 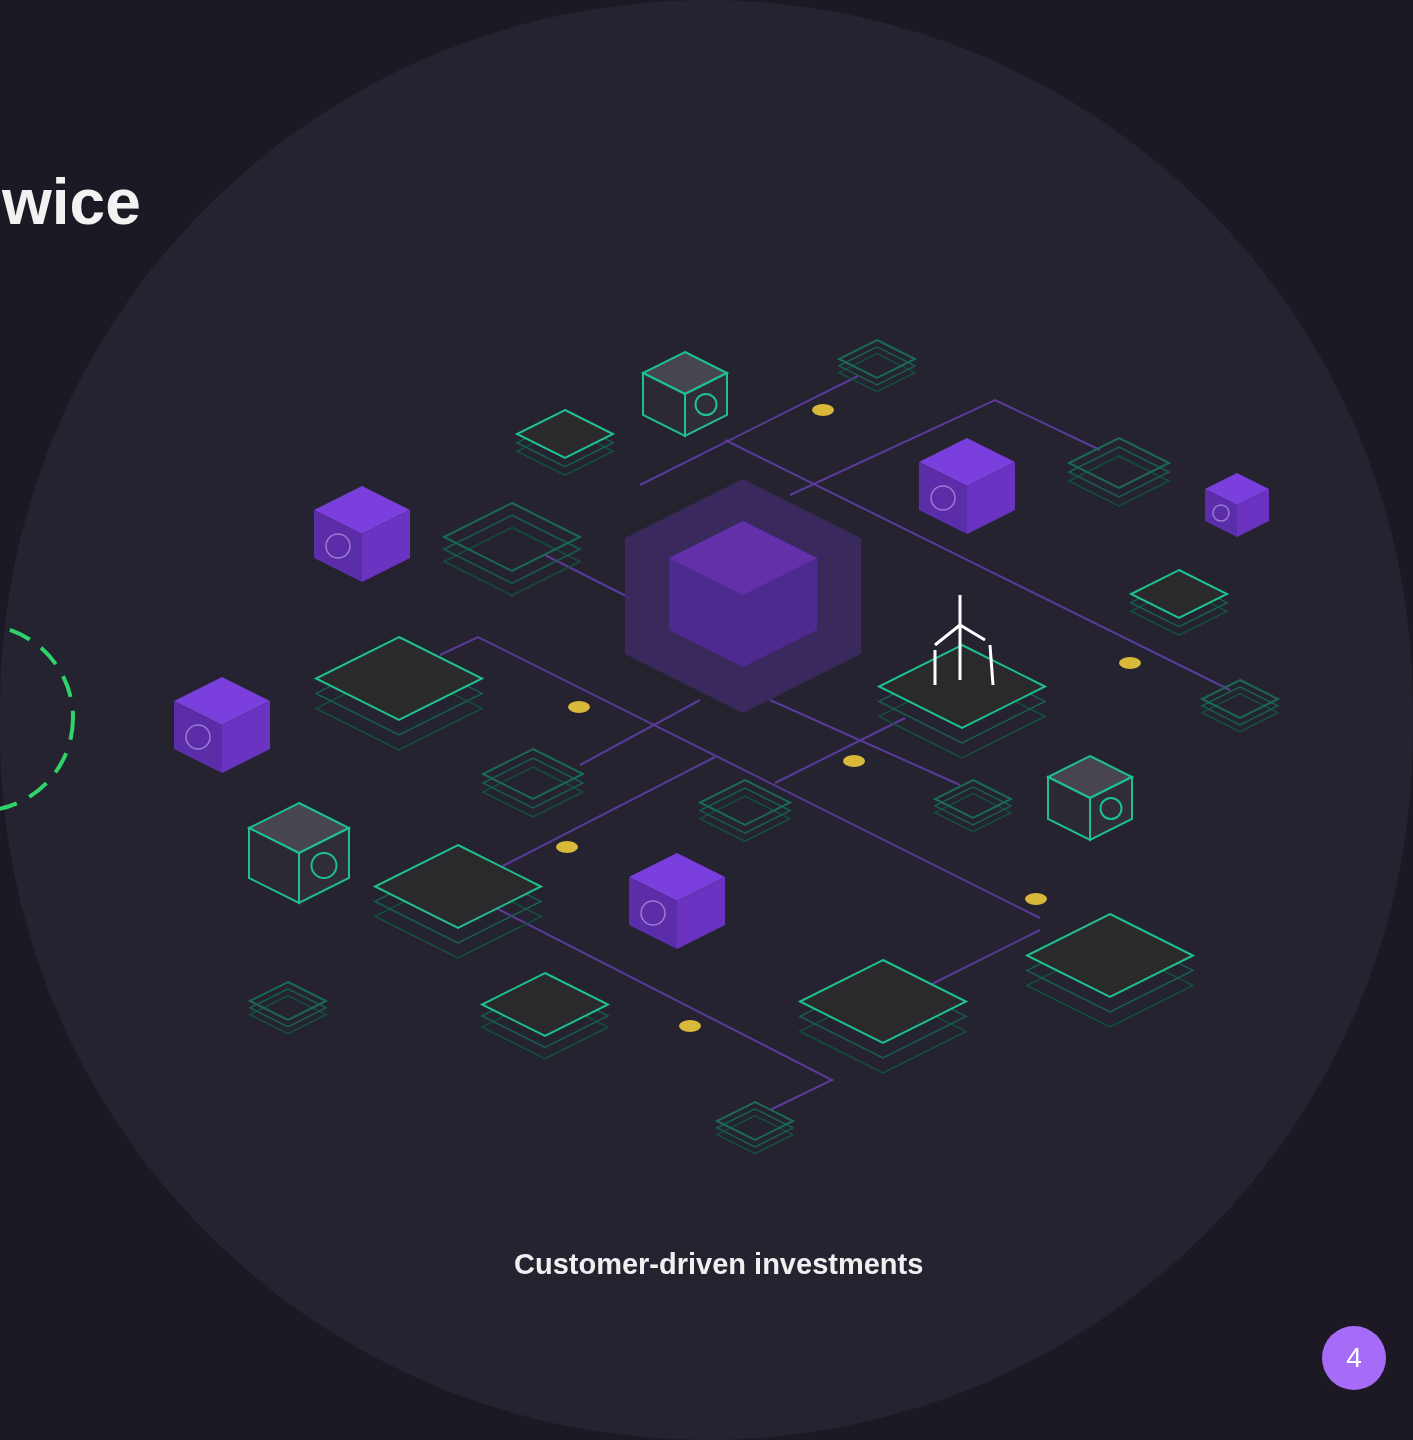 What do you see at coordinates (1237, 505) in the screenshot?
I see `cube-drawing` at bounding box center [1237, 505].